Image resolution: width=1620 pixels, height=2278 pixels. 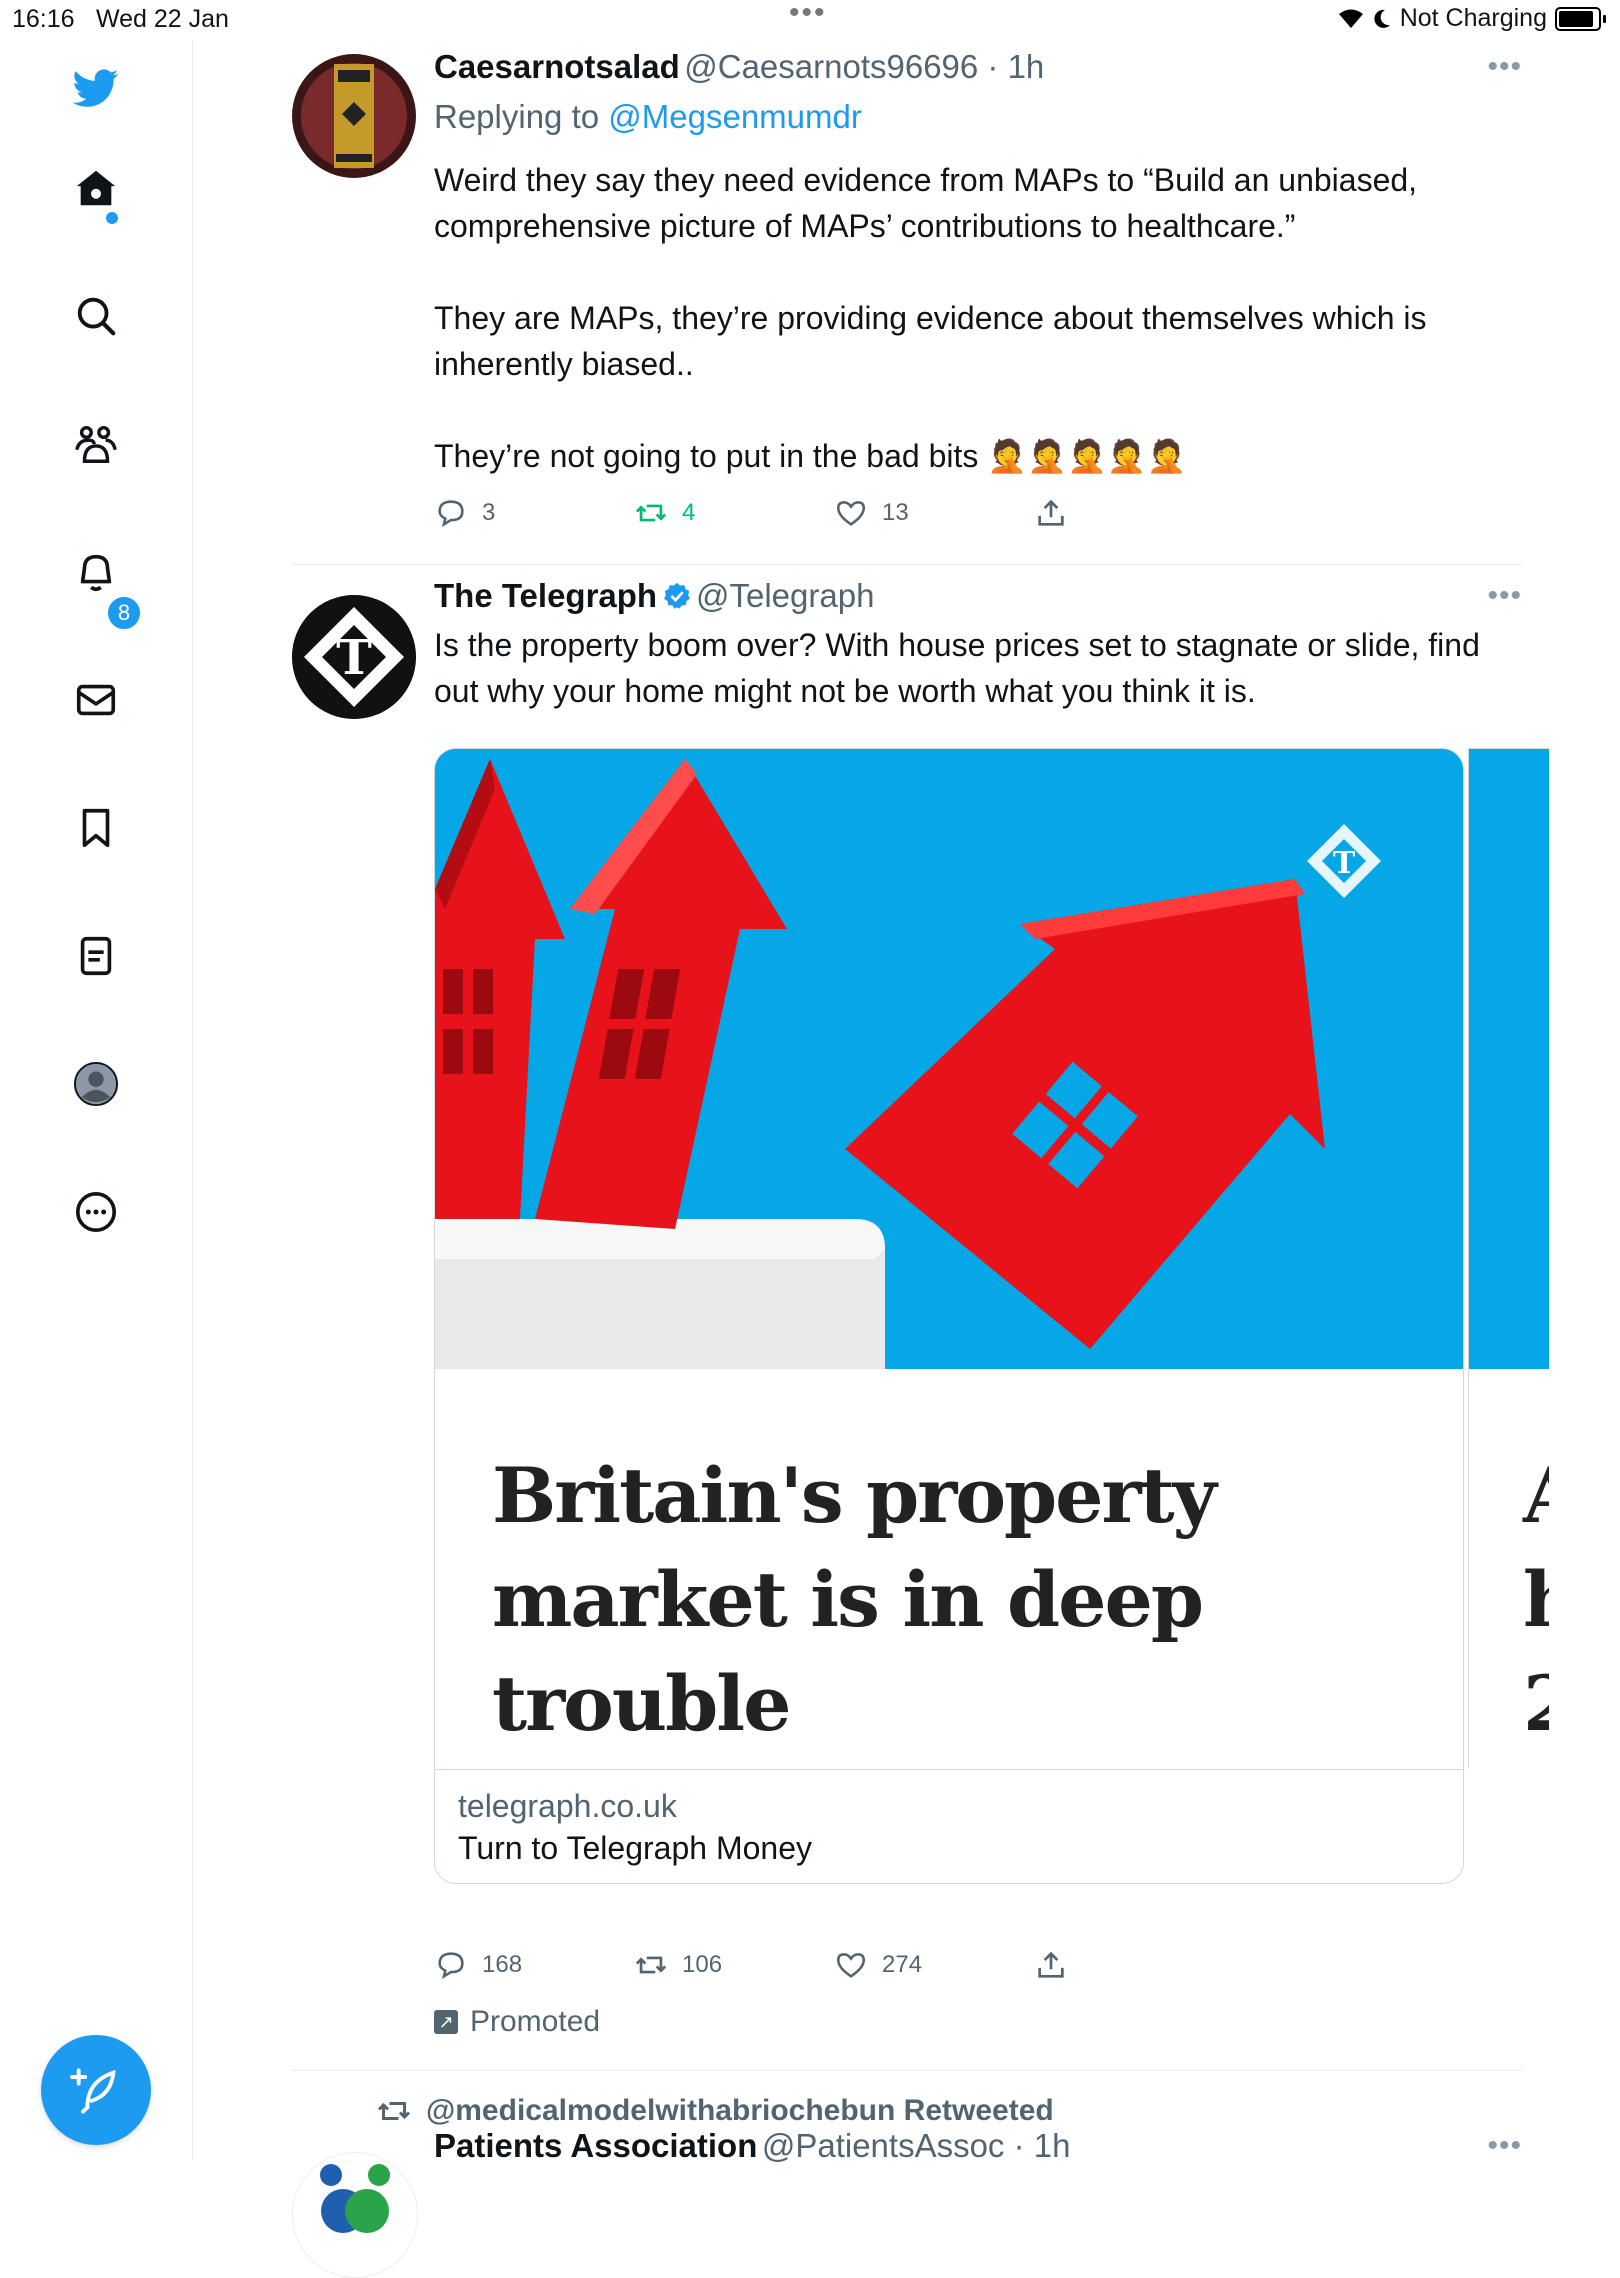 What do you see at coordinates (96, 316) in the screenshot?
I see `search-icon` at bounding box center [96, 316].